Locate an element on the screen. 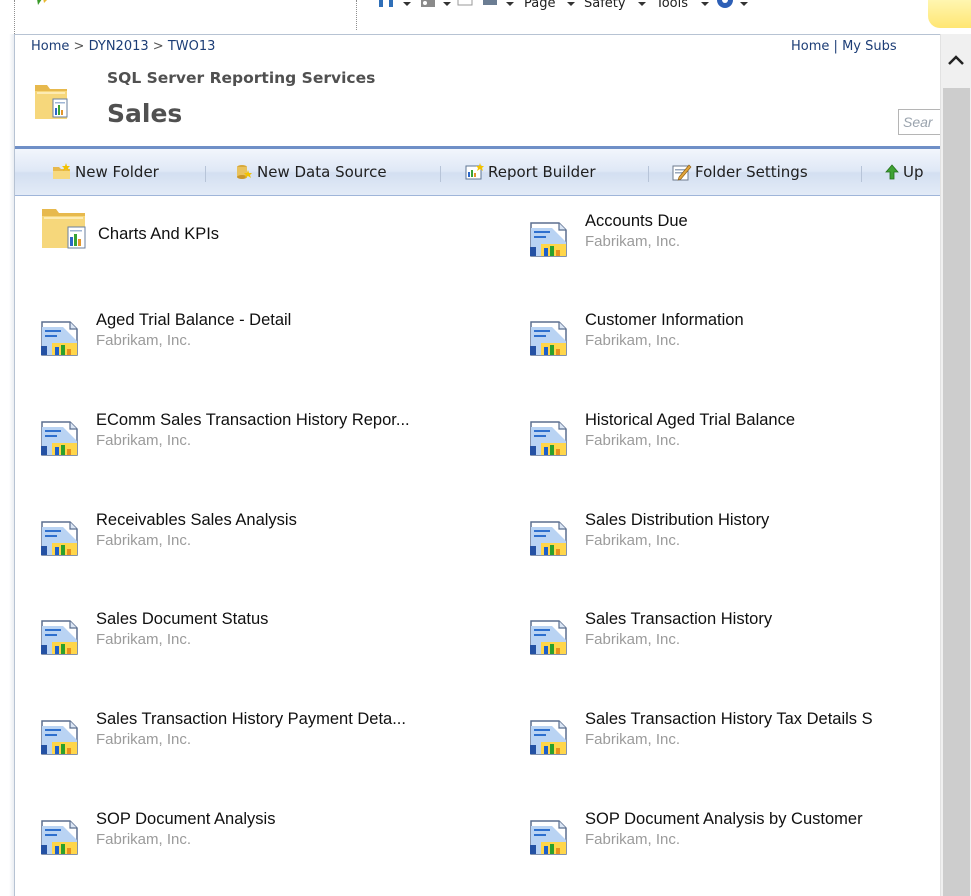 Image resolution: width=971 pixels, height=896 pixels. new-folder-icon is located at coordinates (61, 171).